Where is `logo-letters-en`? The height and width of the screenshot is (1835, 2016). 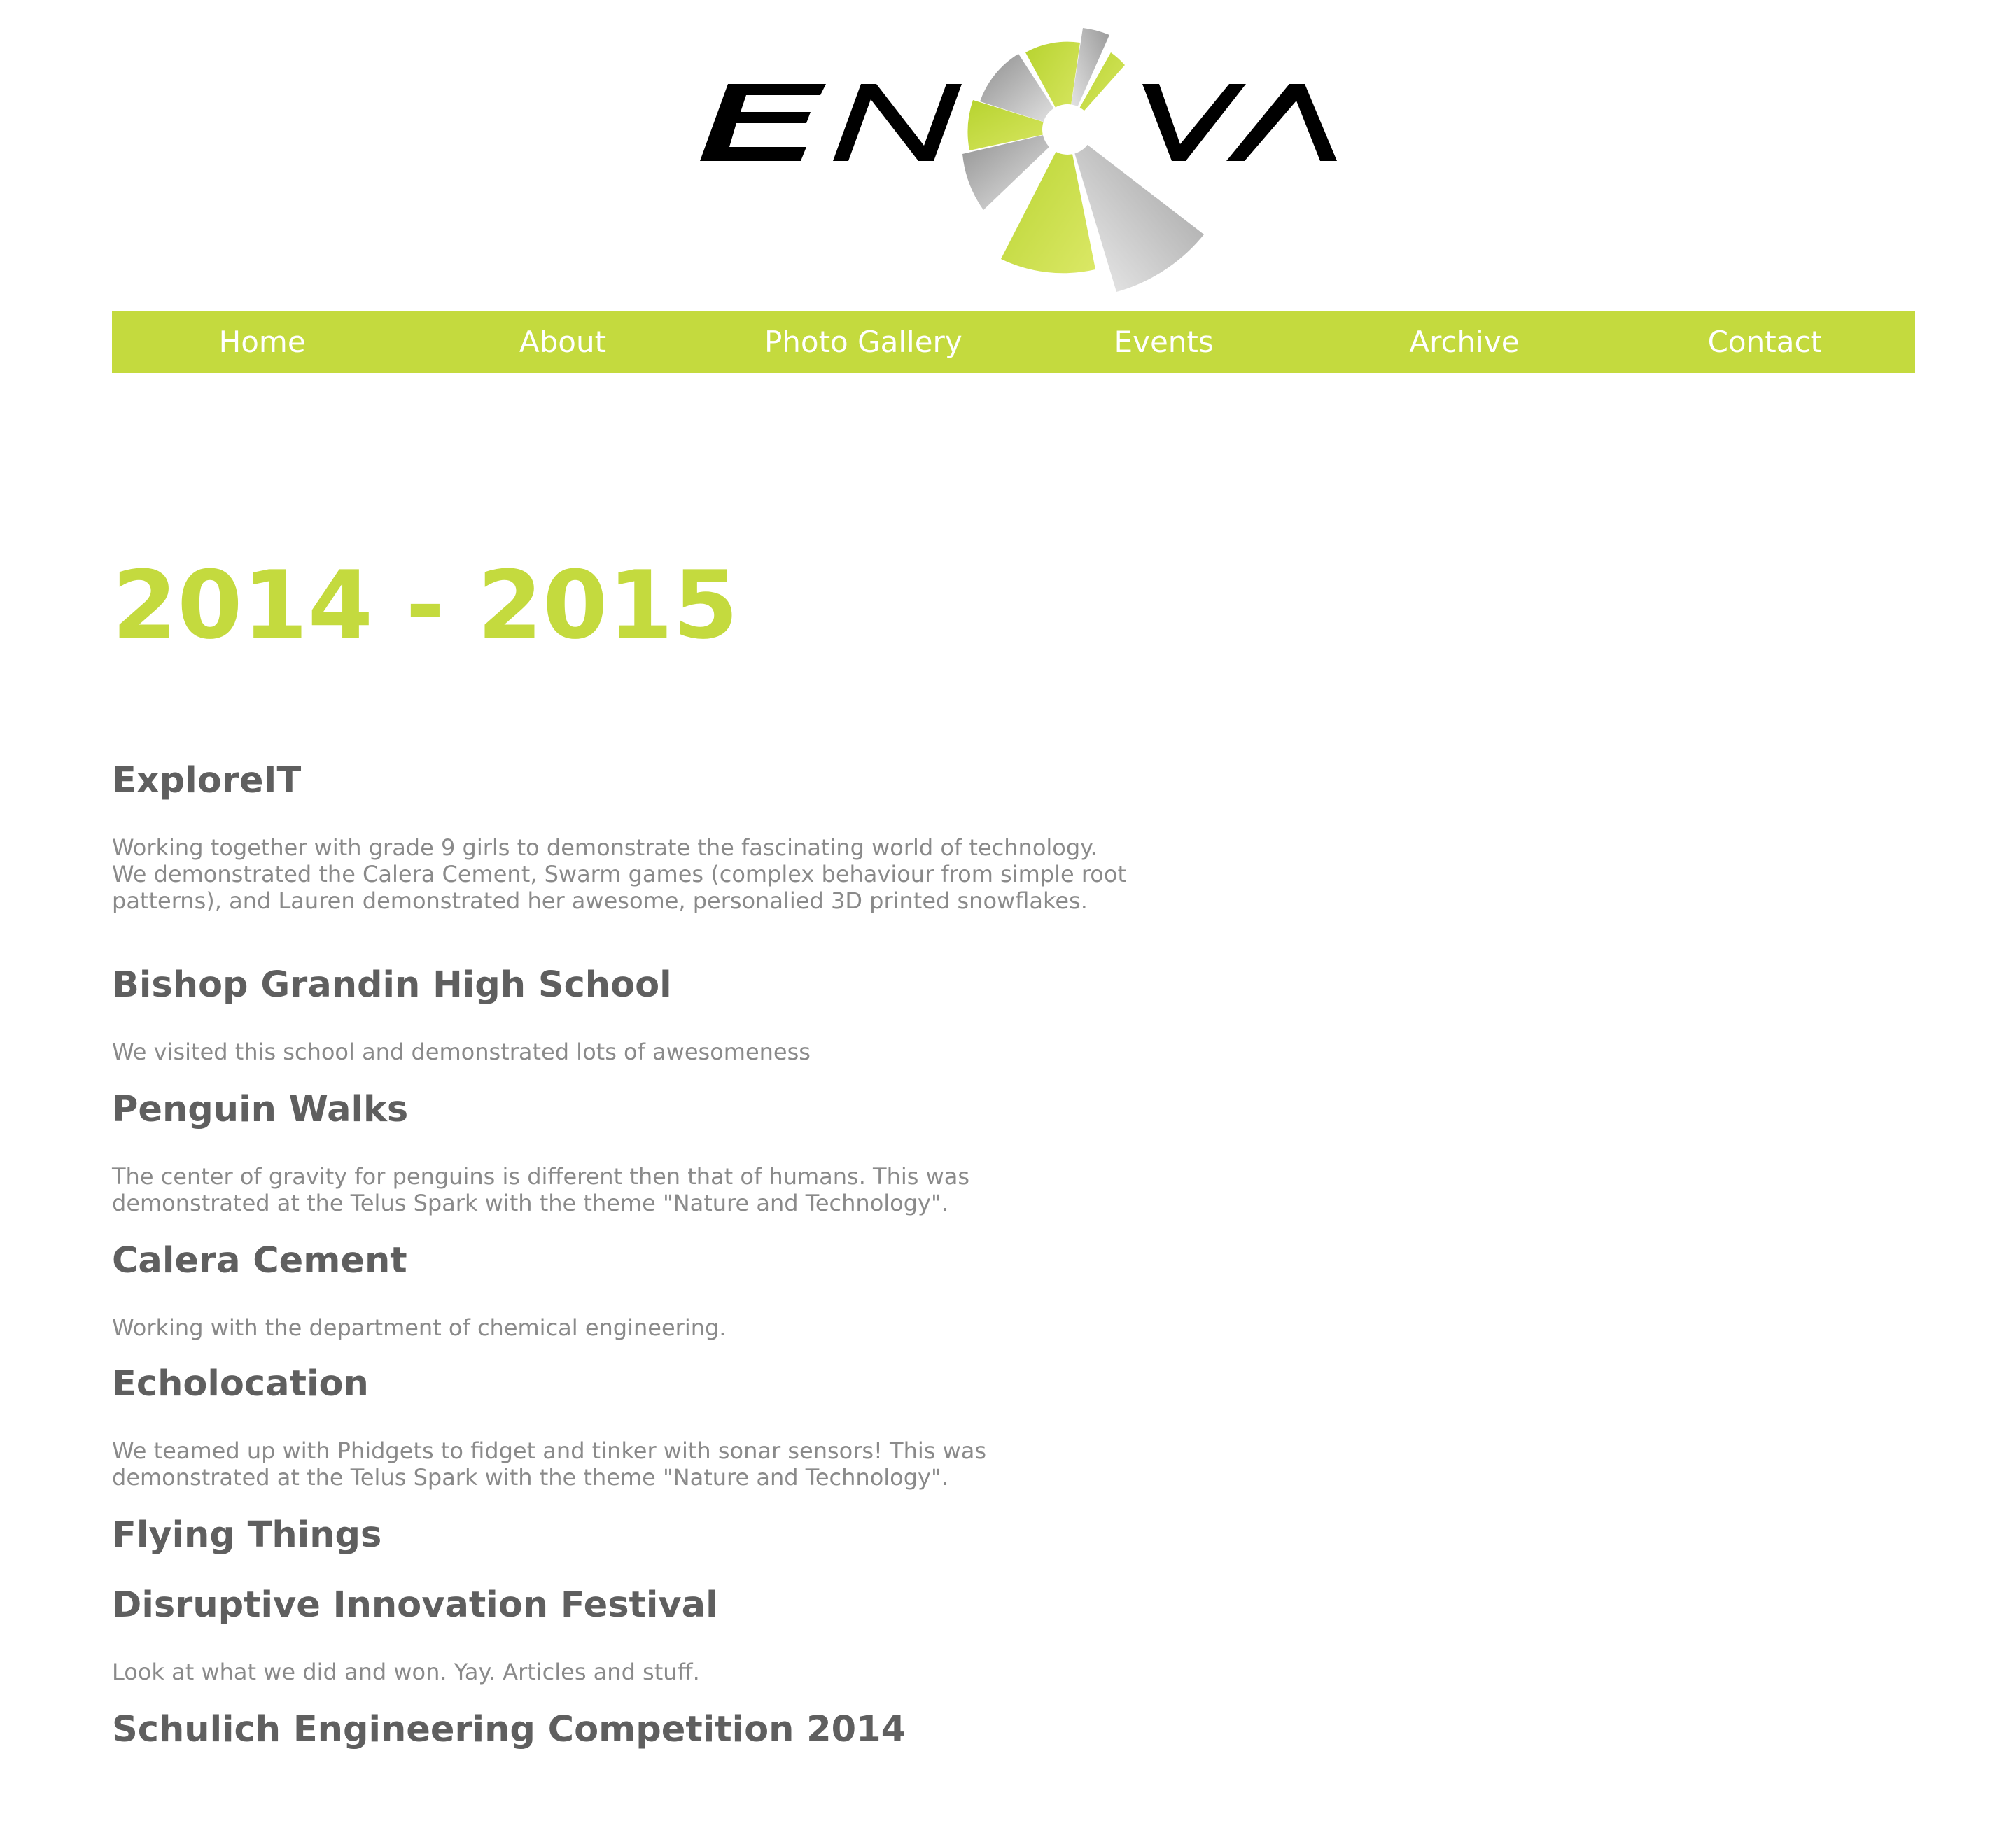 logo-letters-en is located at coordinates (831, 122).